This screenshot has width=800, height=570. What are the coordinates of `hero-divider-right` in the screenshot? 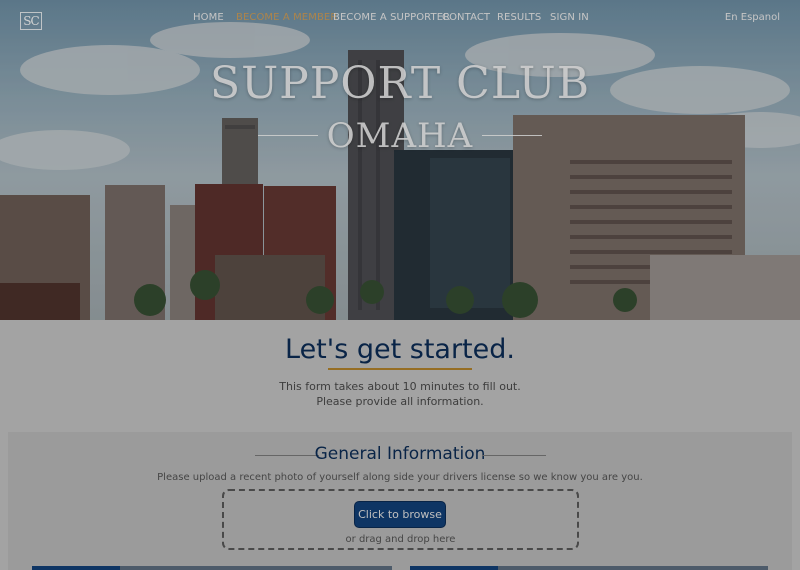 It's located at (512, 135).